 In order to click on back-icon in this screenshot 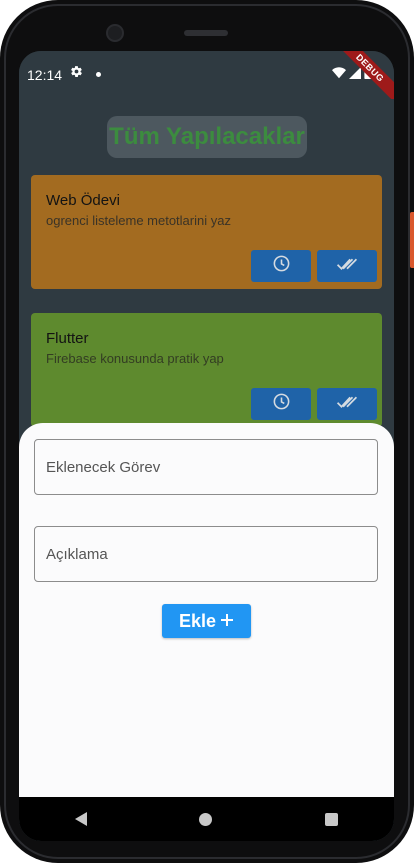, I will do `click(81, 819)`.